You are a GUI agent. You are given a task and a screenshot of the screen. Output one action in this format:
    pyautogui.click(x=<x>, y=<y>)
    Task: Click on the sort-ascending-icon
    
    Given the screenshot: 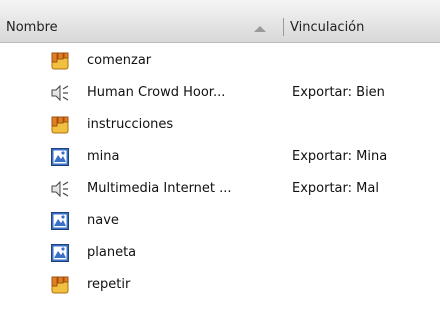 What is the action you would take?
    pyautogui.click(x=260, y=29)
    